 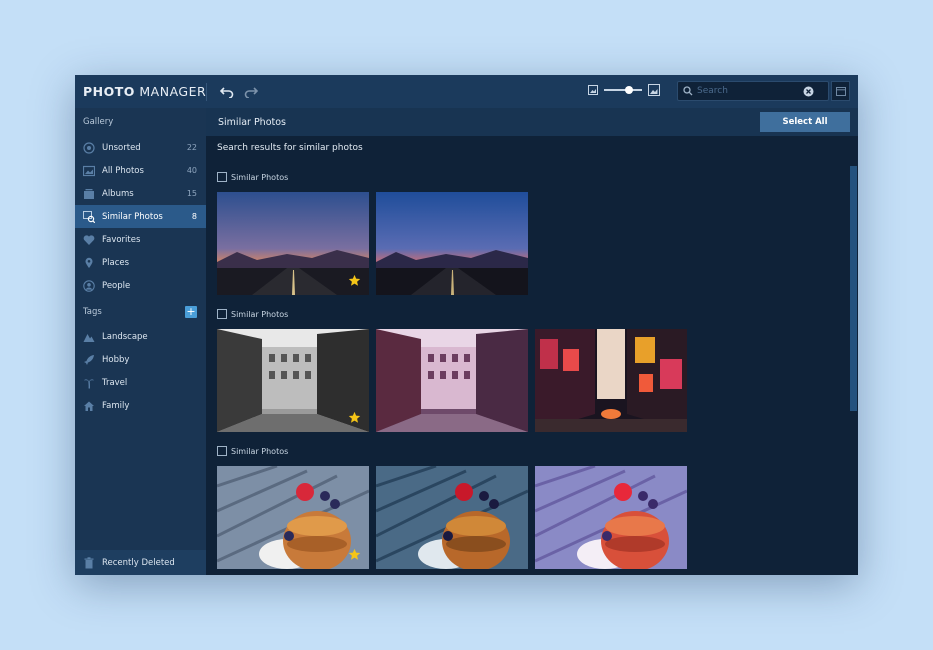 I want to click on sidebar-item-people: People, so click(x=140, y=285).